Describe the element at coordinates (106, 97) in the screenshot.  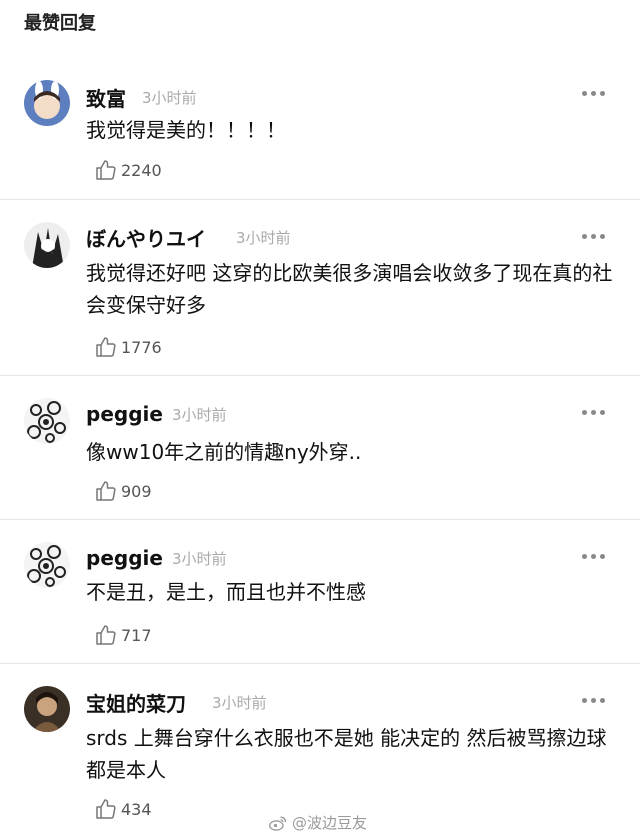
I see `comment-author: 致富` at that location.